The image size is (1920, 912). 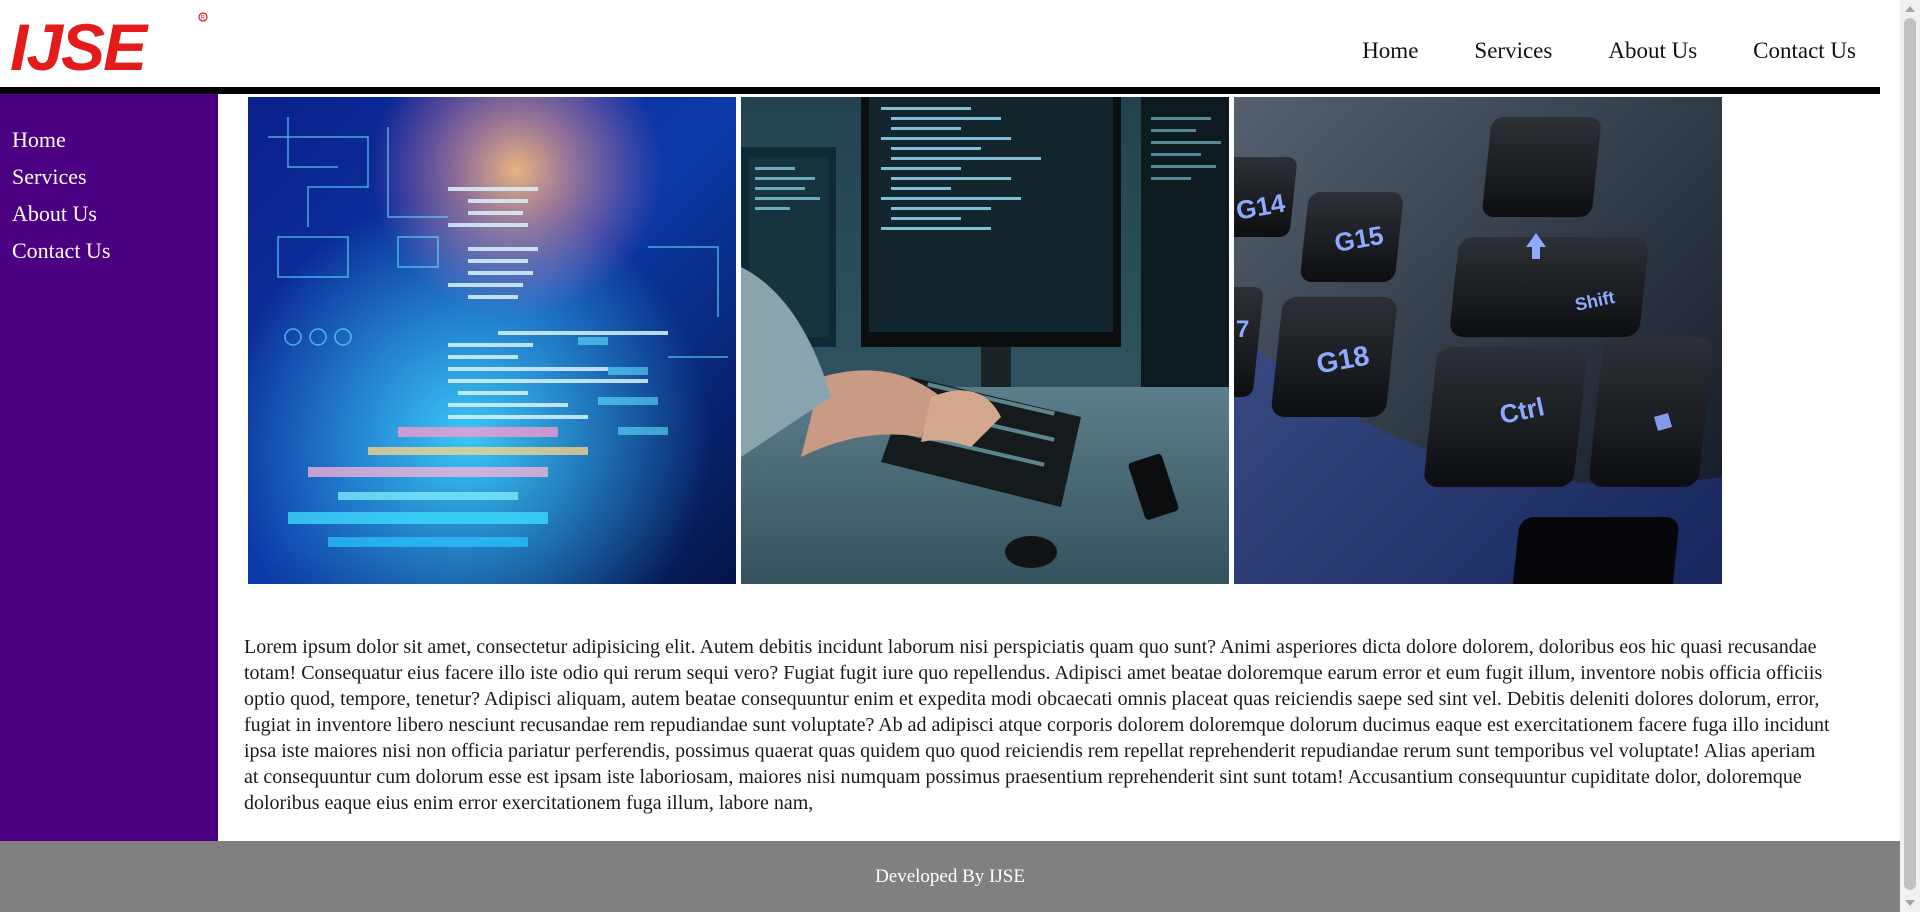 I want to click on top-nav-services: Services, so click(x=1513, y=51).